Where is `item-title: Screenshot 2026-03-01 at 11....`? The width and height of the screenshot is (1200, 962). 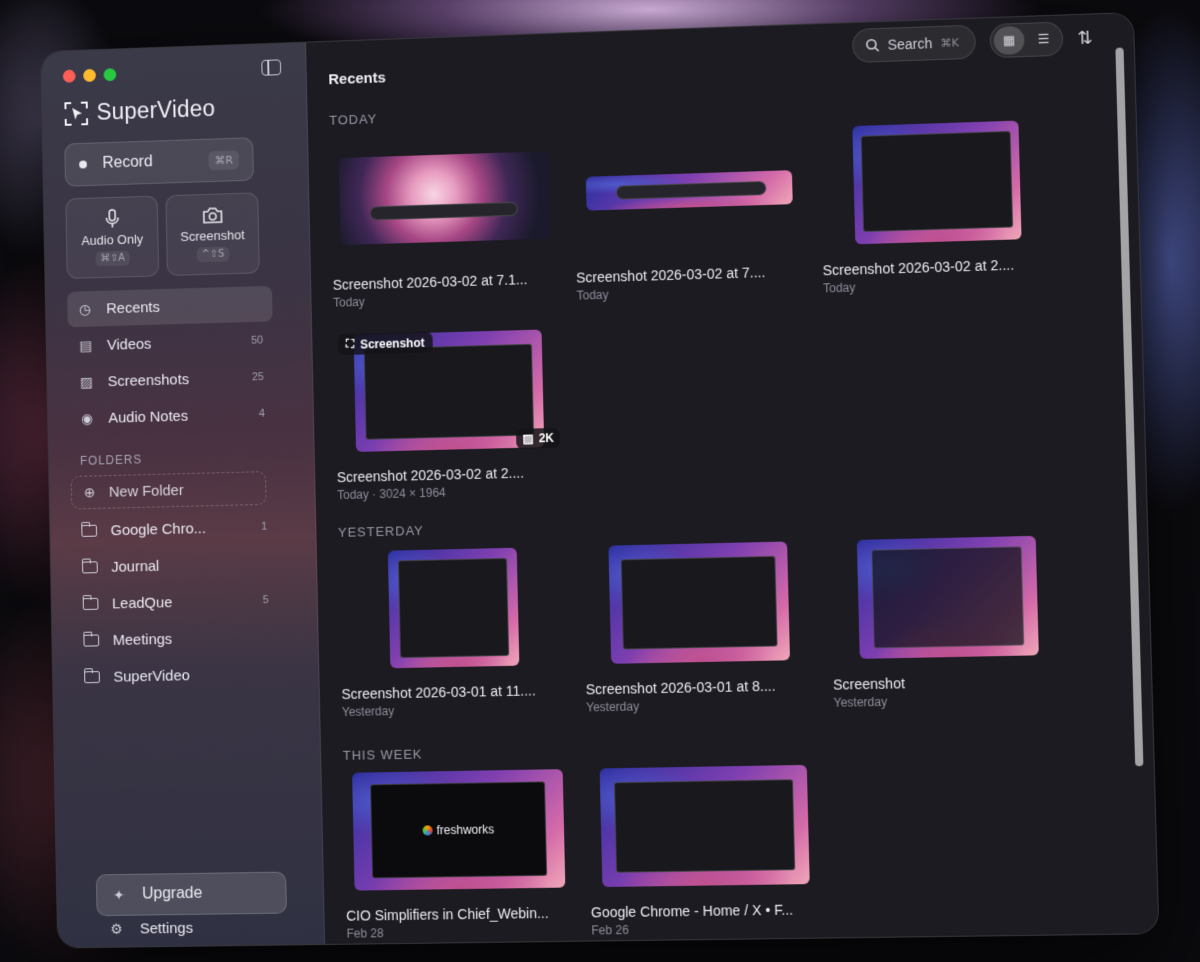
item-title: Screenshot 2026-03-01 at 11.... is located at coordinates (455, 692).